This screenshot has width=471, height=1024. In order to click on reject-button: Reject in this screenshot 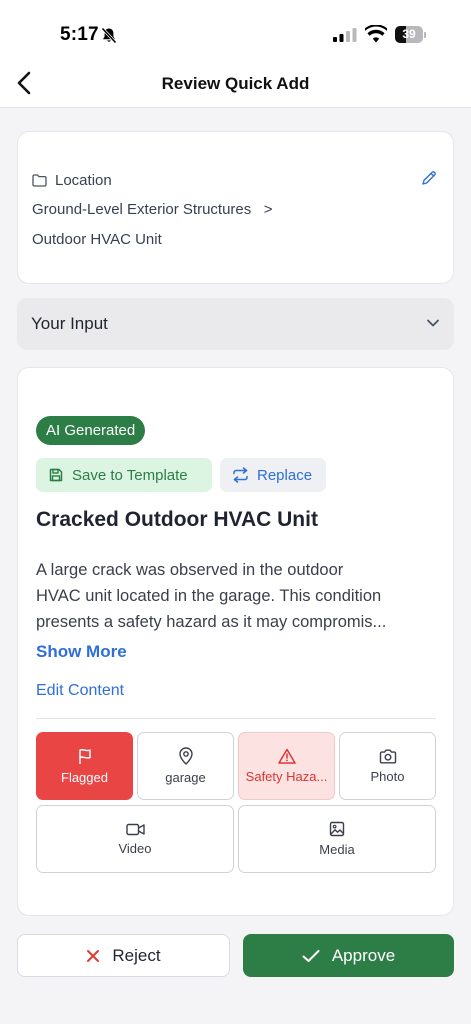, I will do `click(123, 955)`.